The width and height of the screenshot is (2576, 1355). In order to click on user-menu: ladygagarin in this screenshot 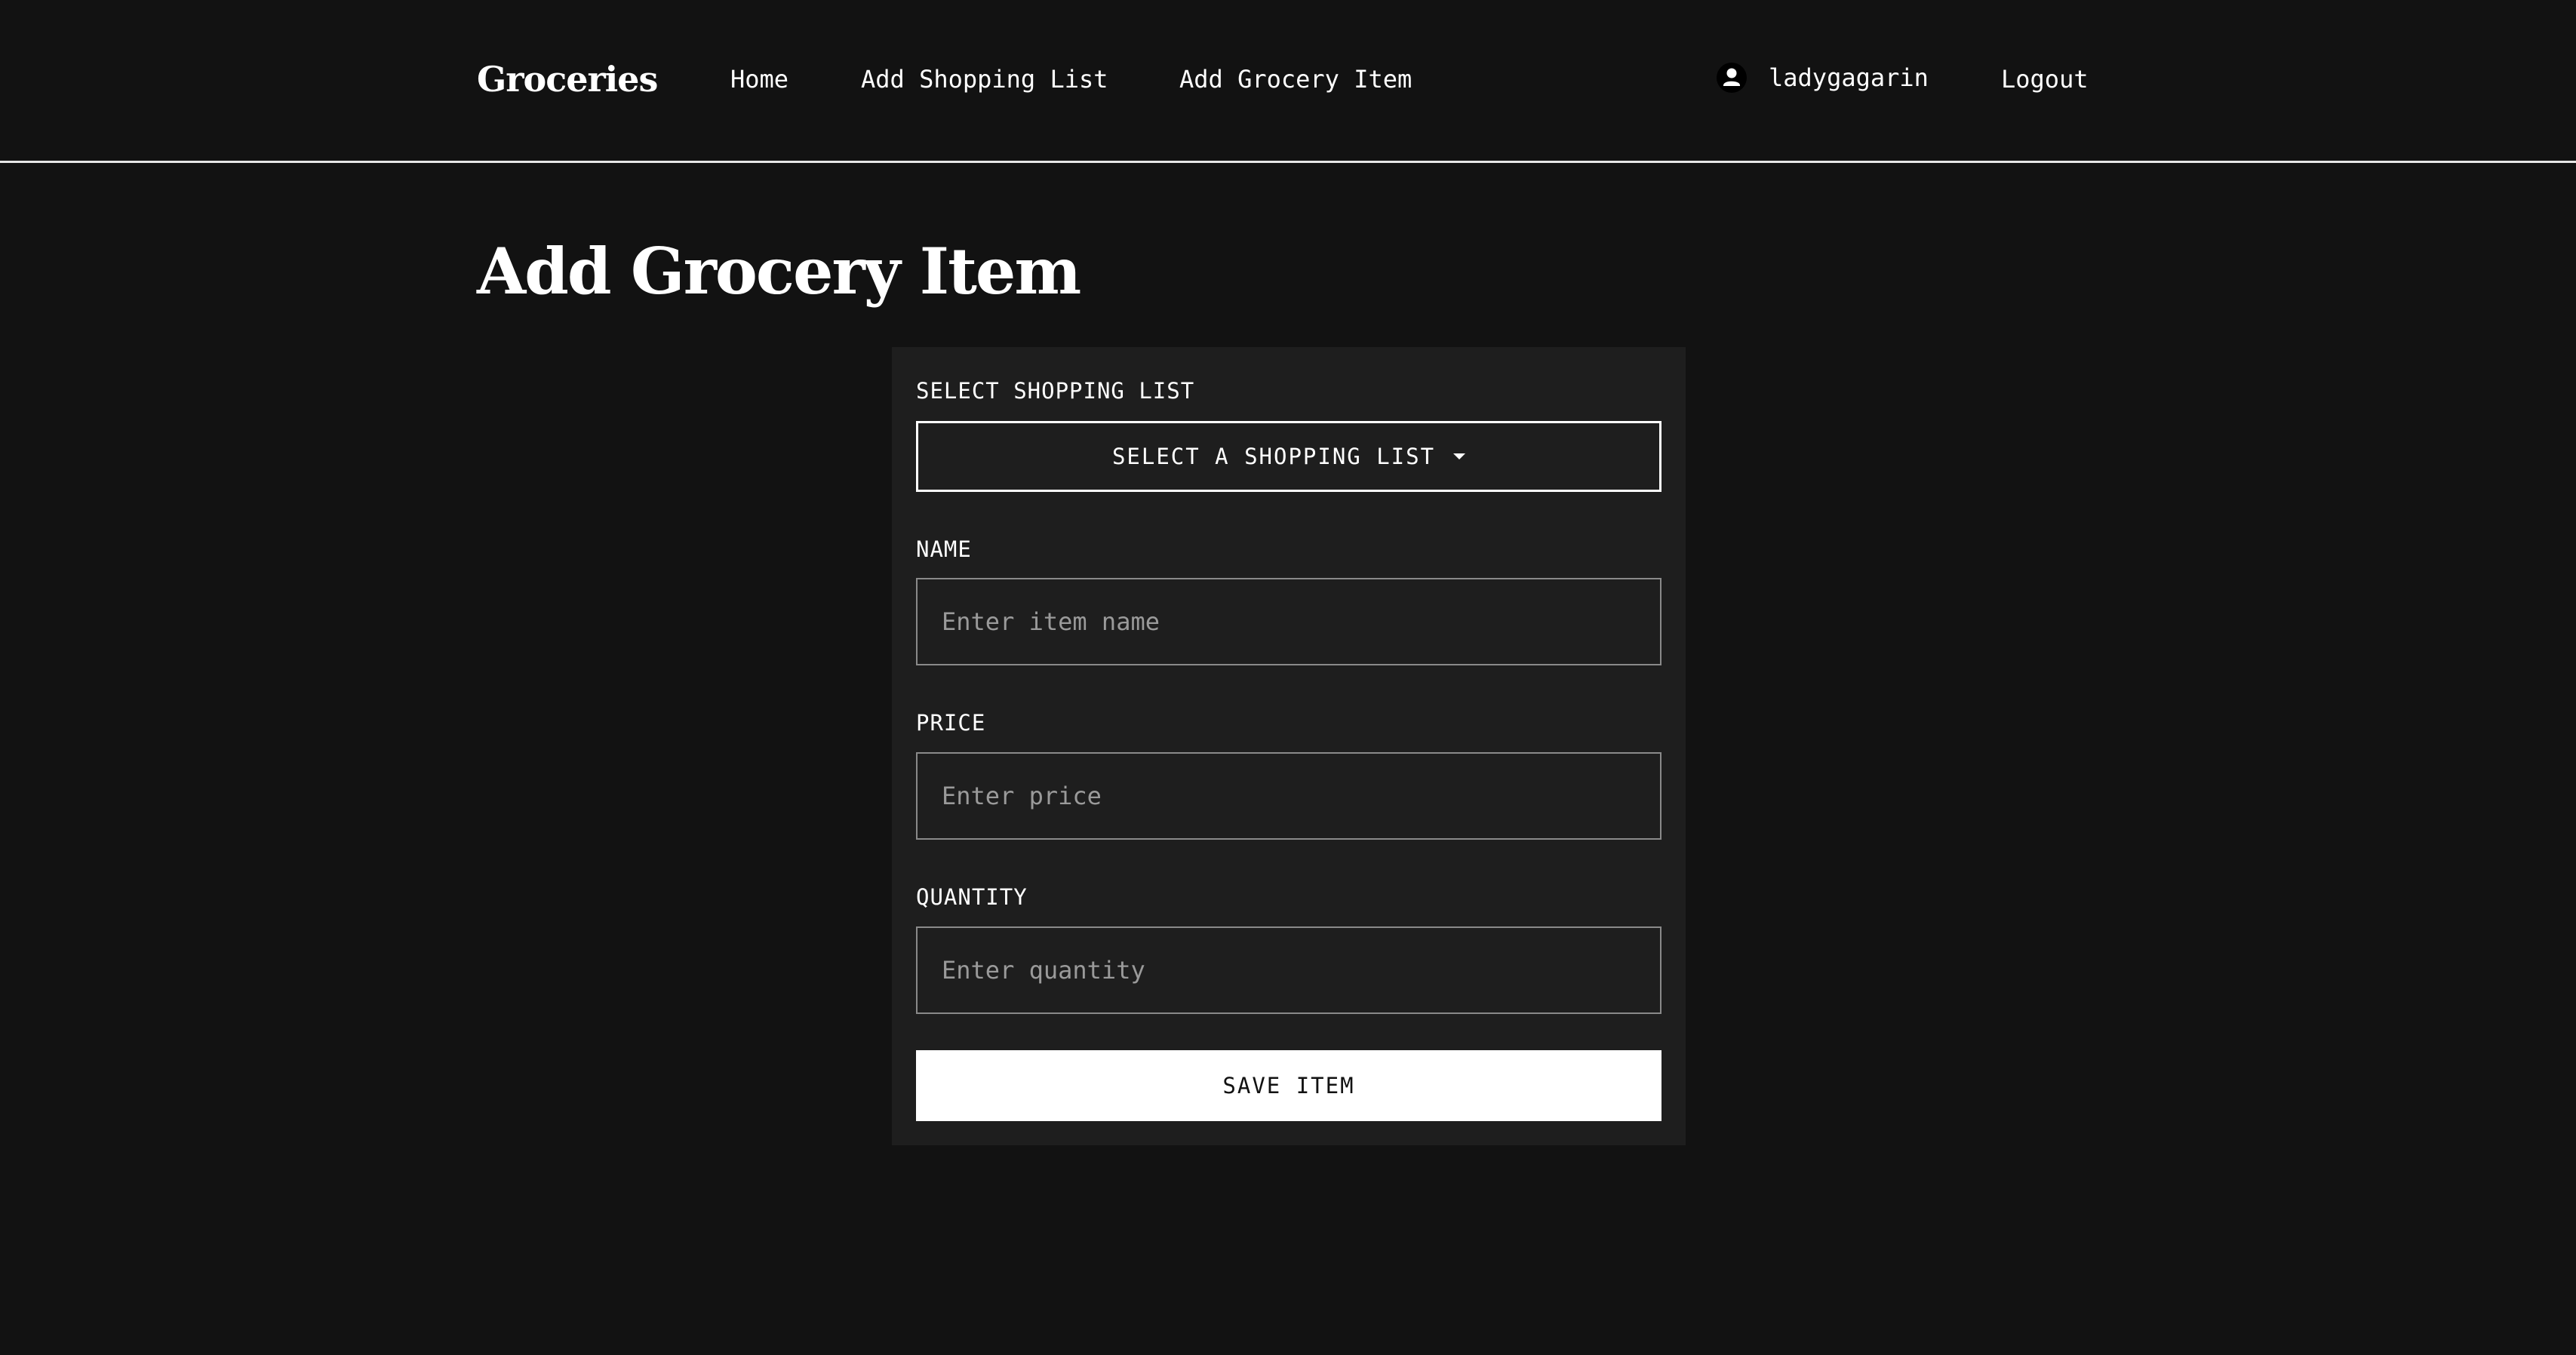, I will do `click(1822, 78)`.